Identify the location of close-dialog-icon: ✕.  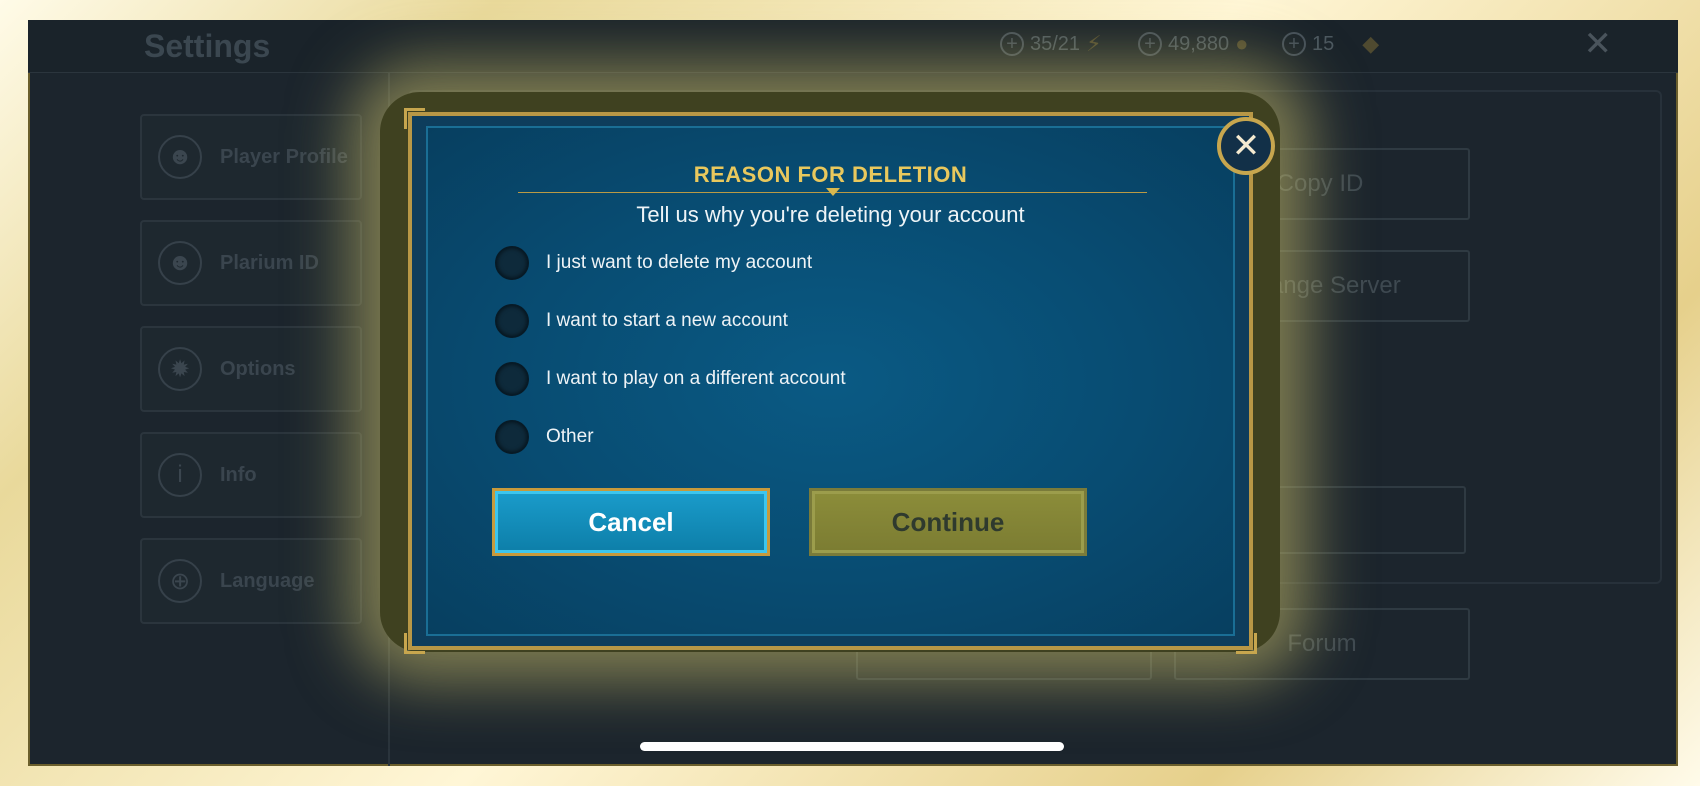
(1246, 146).